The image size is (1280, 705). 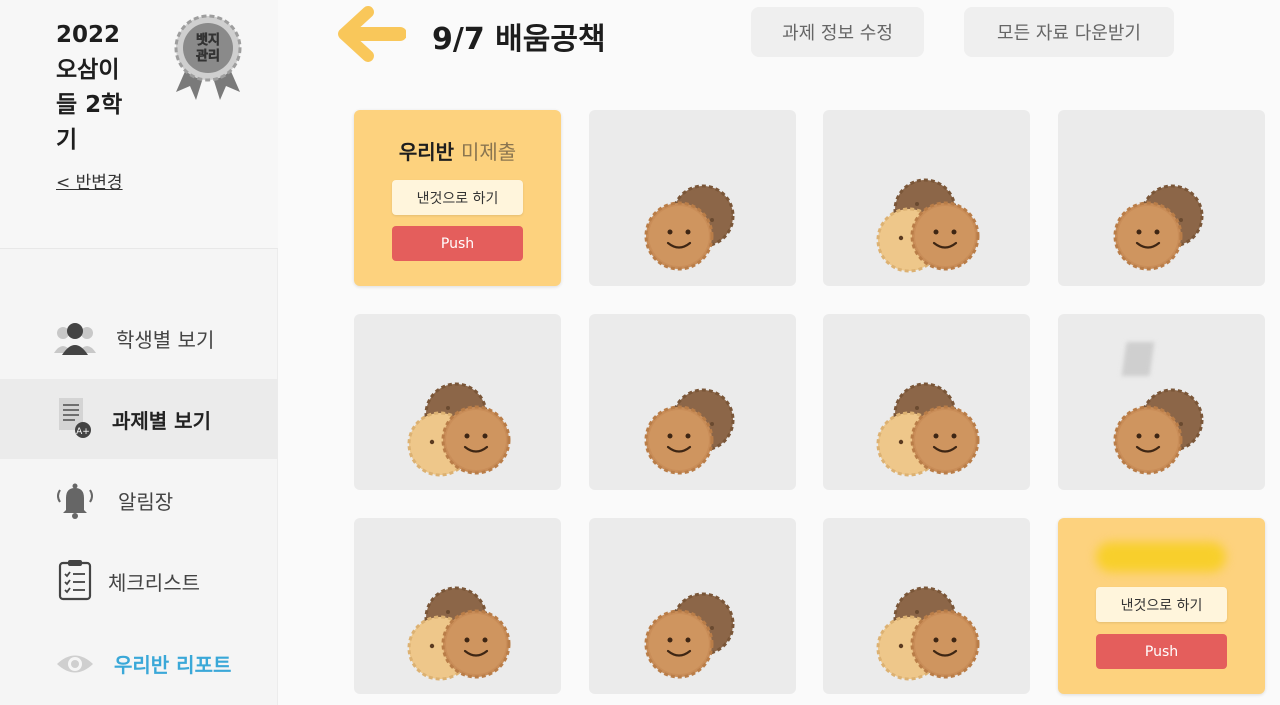 I want to click on badge-icon: 뱃지 관리, so click(x=208, y=57).